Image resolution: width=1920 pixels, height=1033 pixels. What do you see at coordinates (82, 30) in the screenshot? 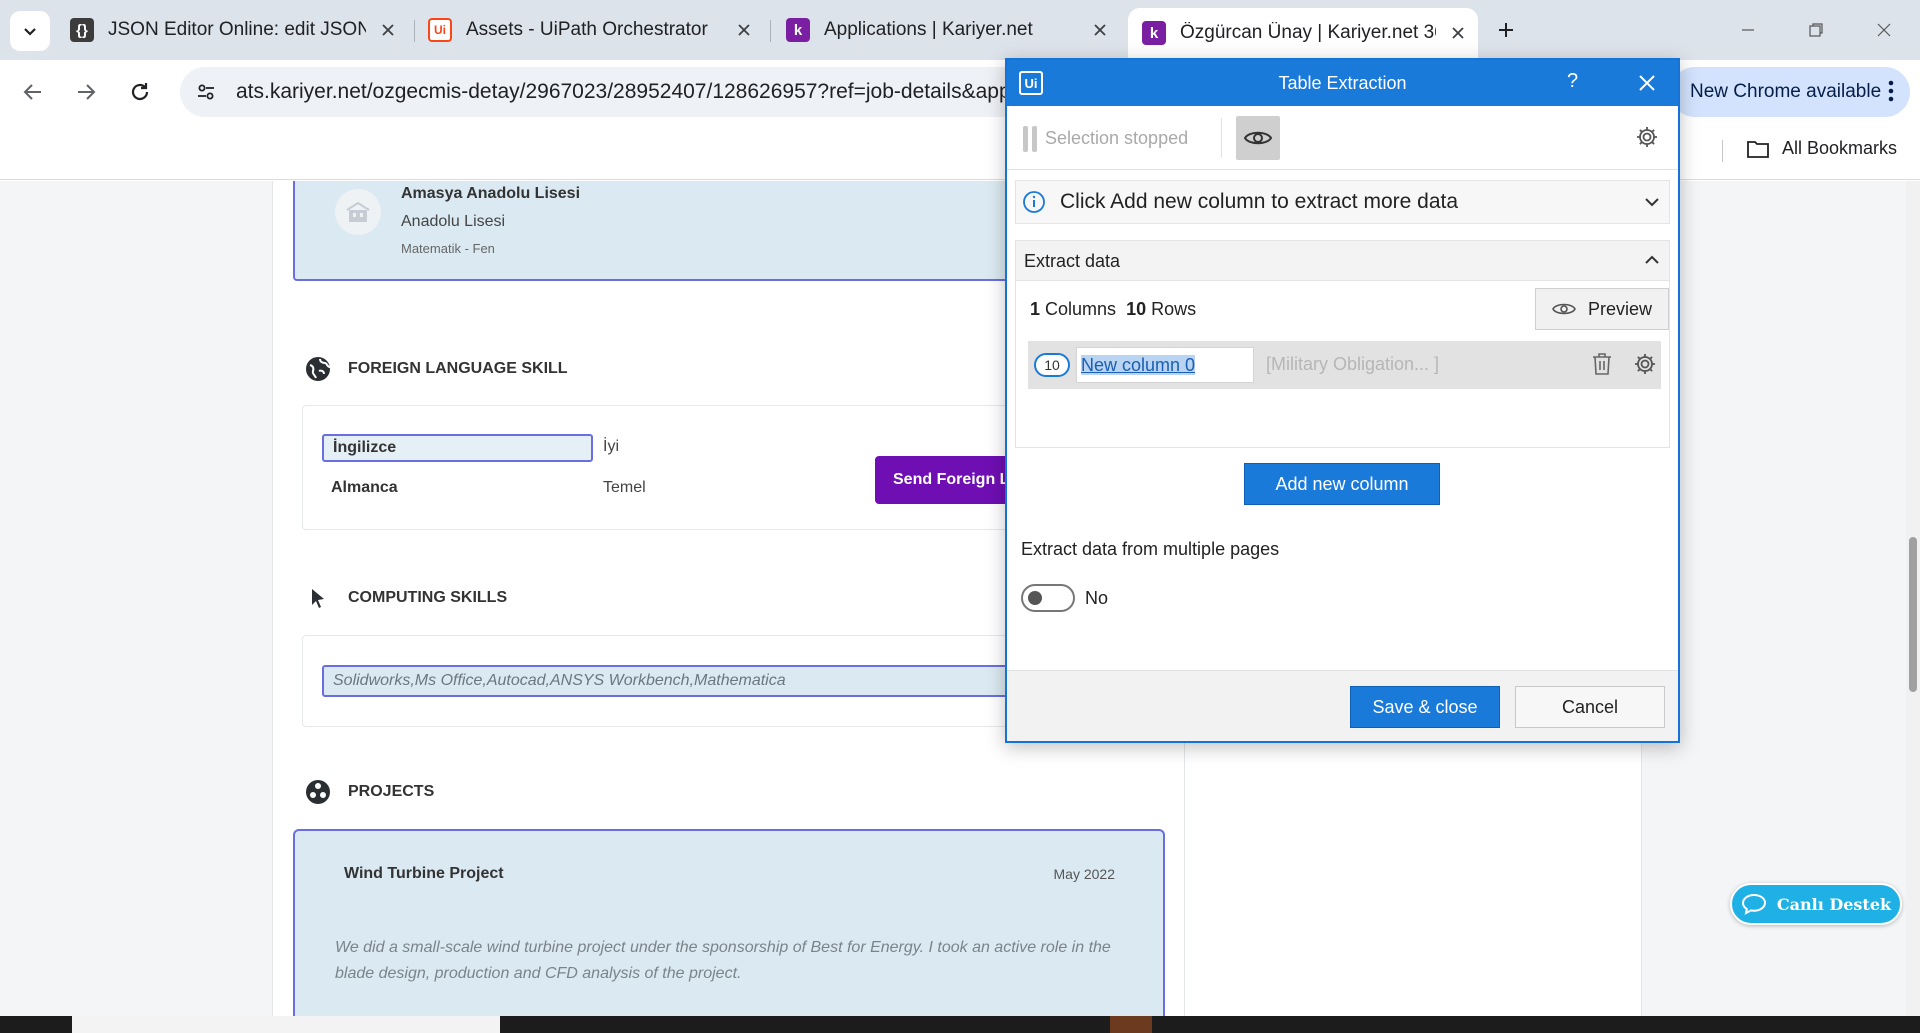
I see `json-editor-favicon-icon: {}` at bounding box center [82, 30].